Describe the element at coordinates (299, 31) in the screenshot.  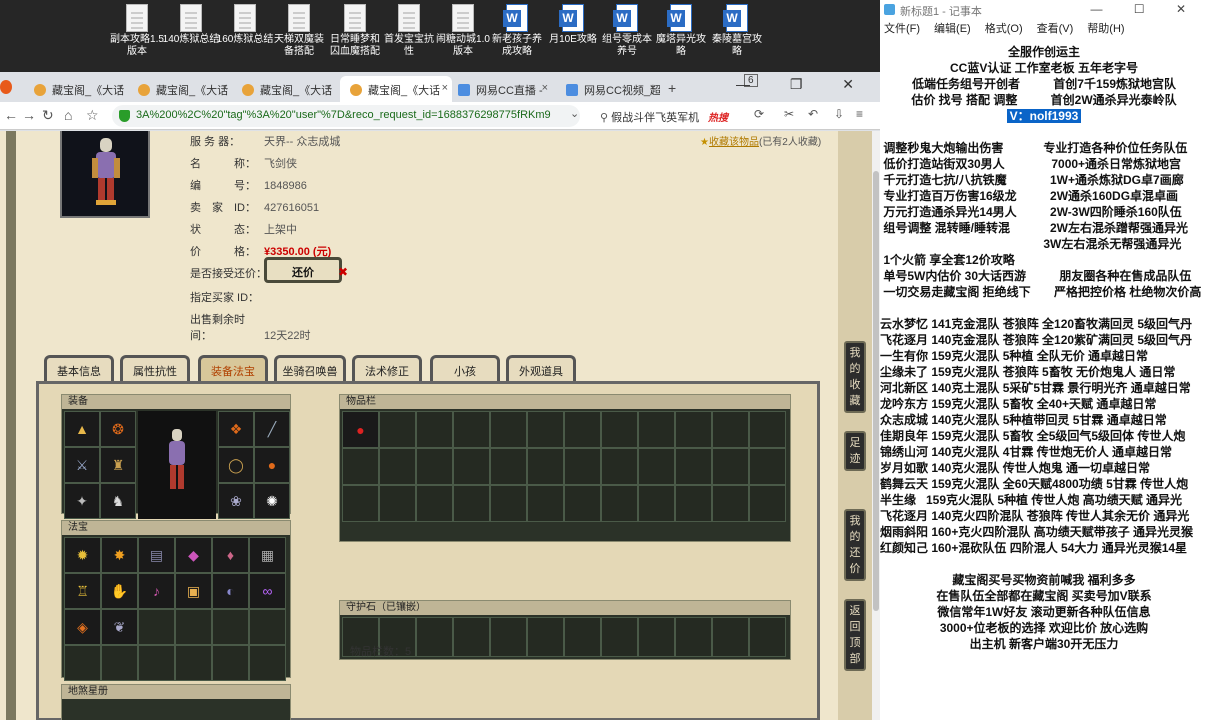
I see `desktop-icon: 天梯双魔装备搭配` at that location.